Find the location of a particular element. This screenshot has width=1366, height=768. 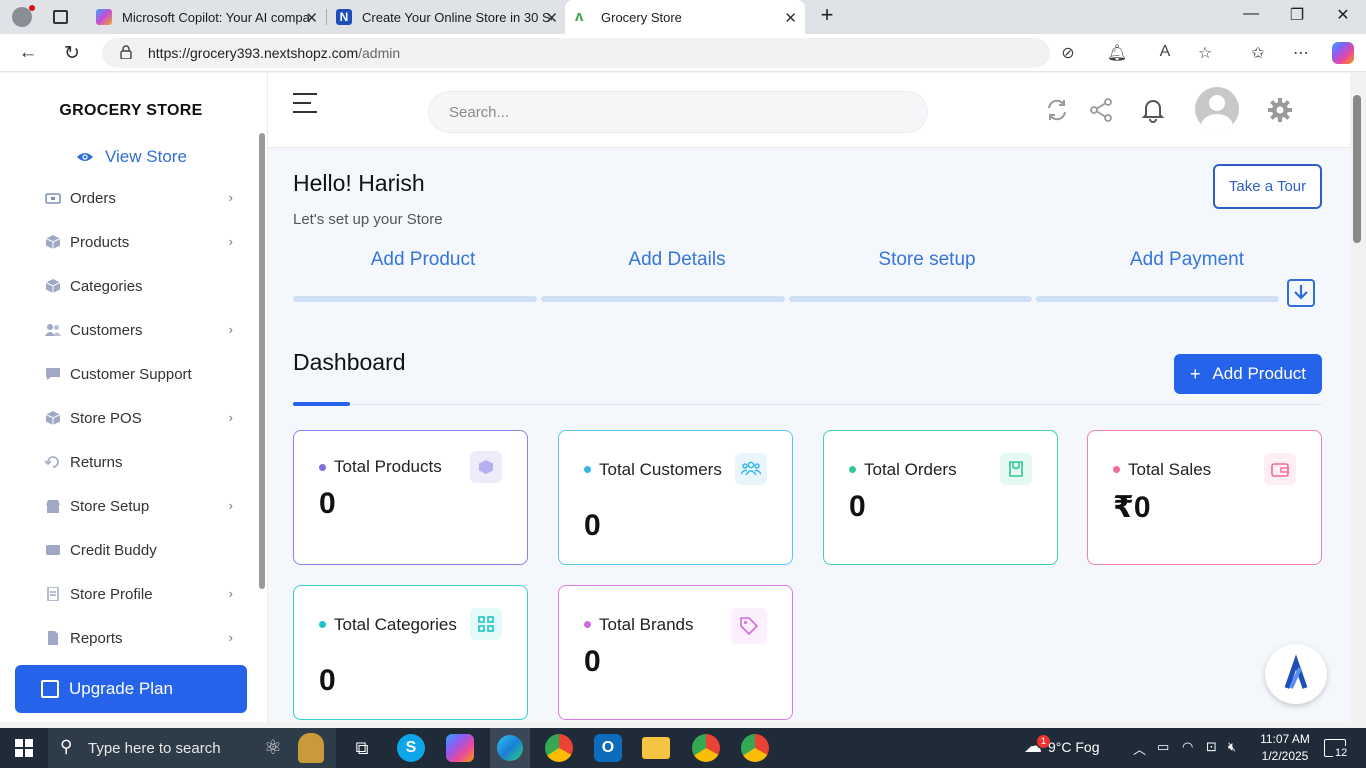

show-hidden-icons-icon: ︿ is located at coordinates (1139, 748).